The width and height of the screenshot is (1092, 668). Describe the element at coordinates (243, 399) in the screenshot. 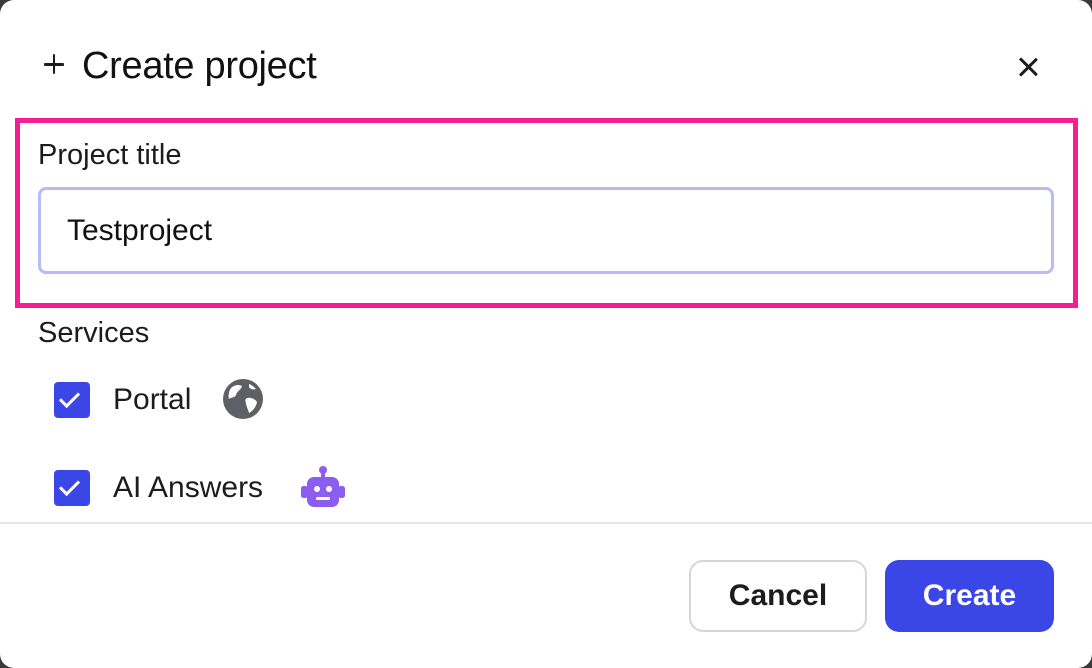

I see `globe-icon` at that location.